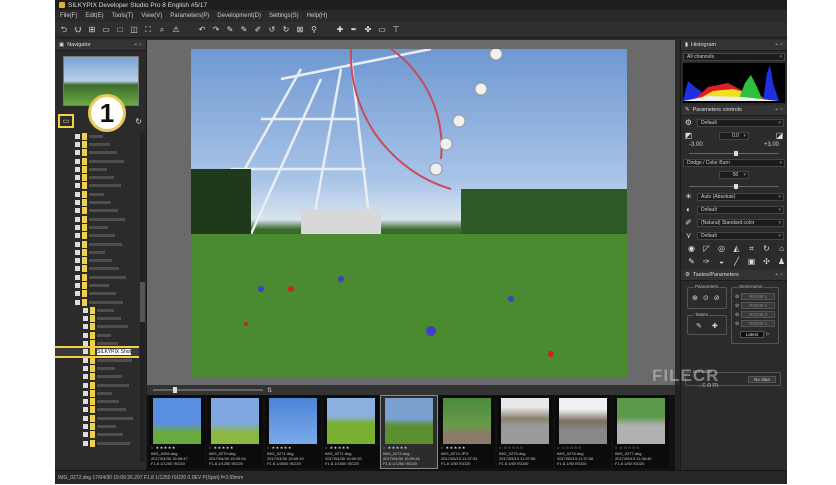 This screenshot has height=485, width=836. I want to click on dodge-value: 50, so click(734, 175).